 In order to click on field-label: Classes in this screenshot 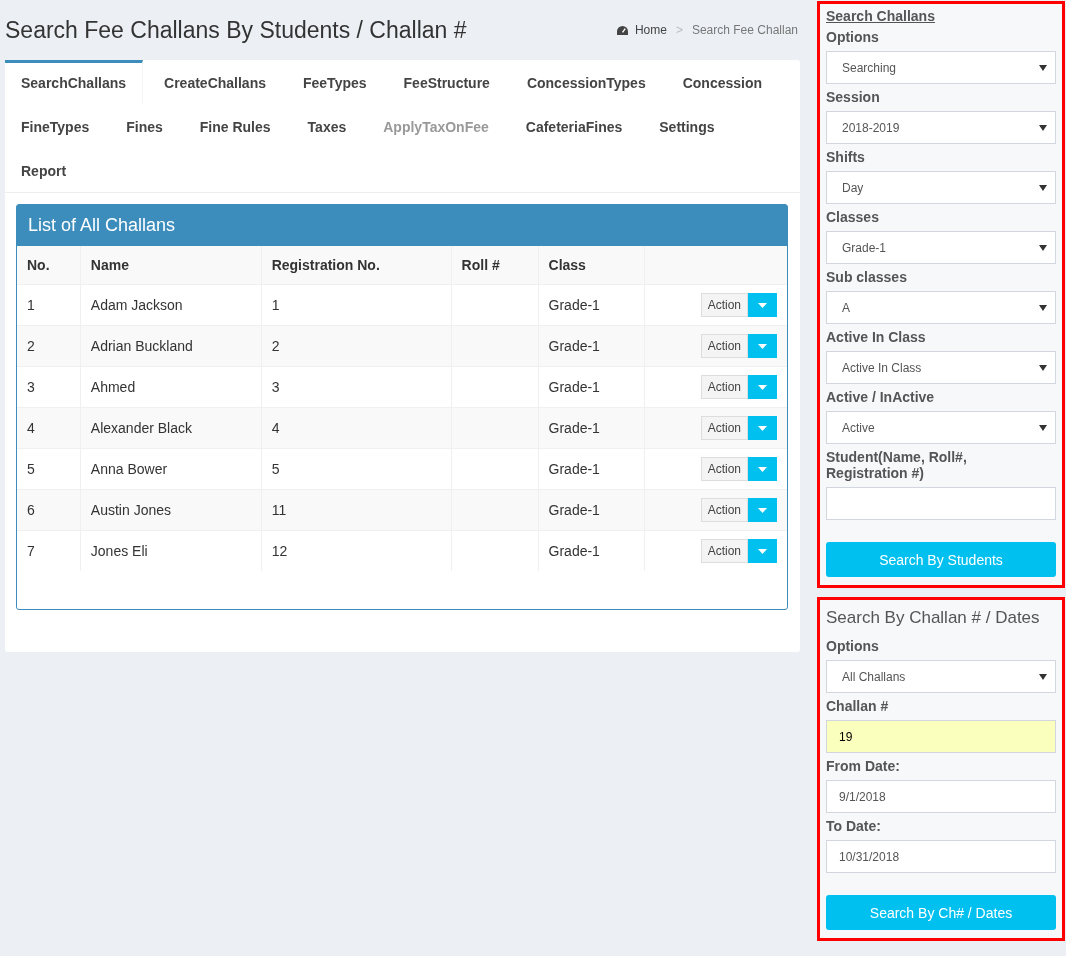, I will do `click(853, 217)`.